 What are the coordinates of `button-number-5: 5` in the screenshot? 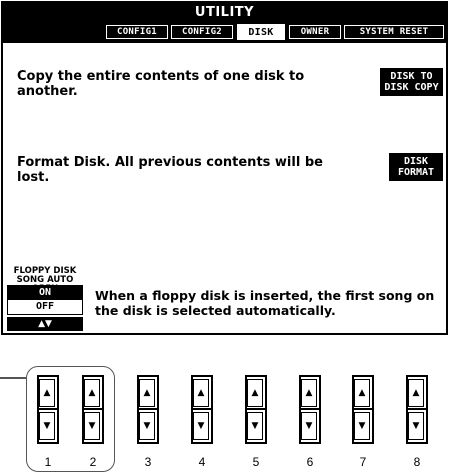 It's located at (256, 462).